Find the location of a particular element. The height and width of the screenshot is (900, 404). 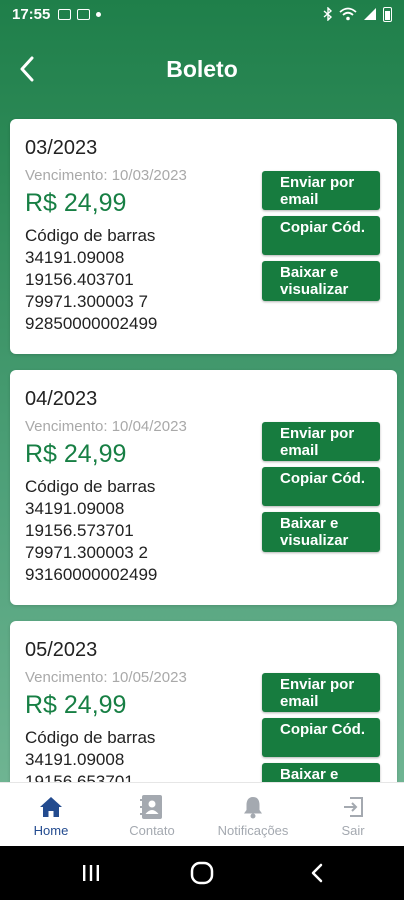

barcode-line: 19156.573701 is located at coordinates (79, 530).